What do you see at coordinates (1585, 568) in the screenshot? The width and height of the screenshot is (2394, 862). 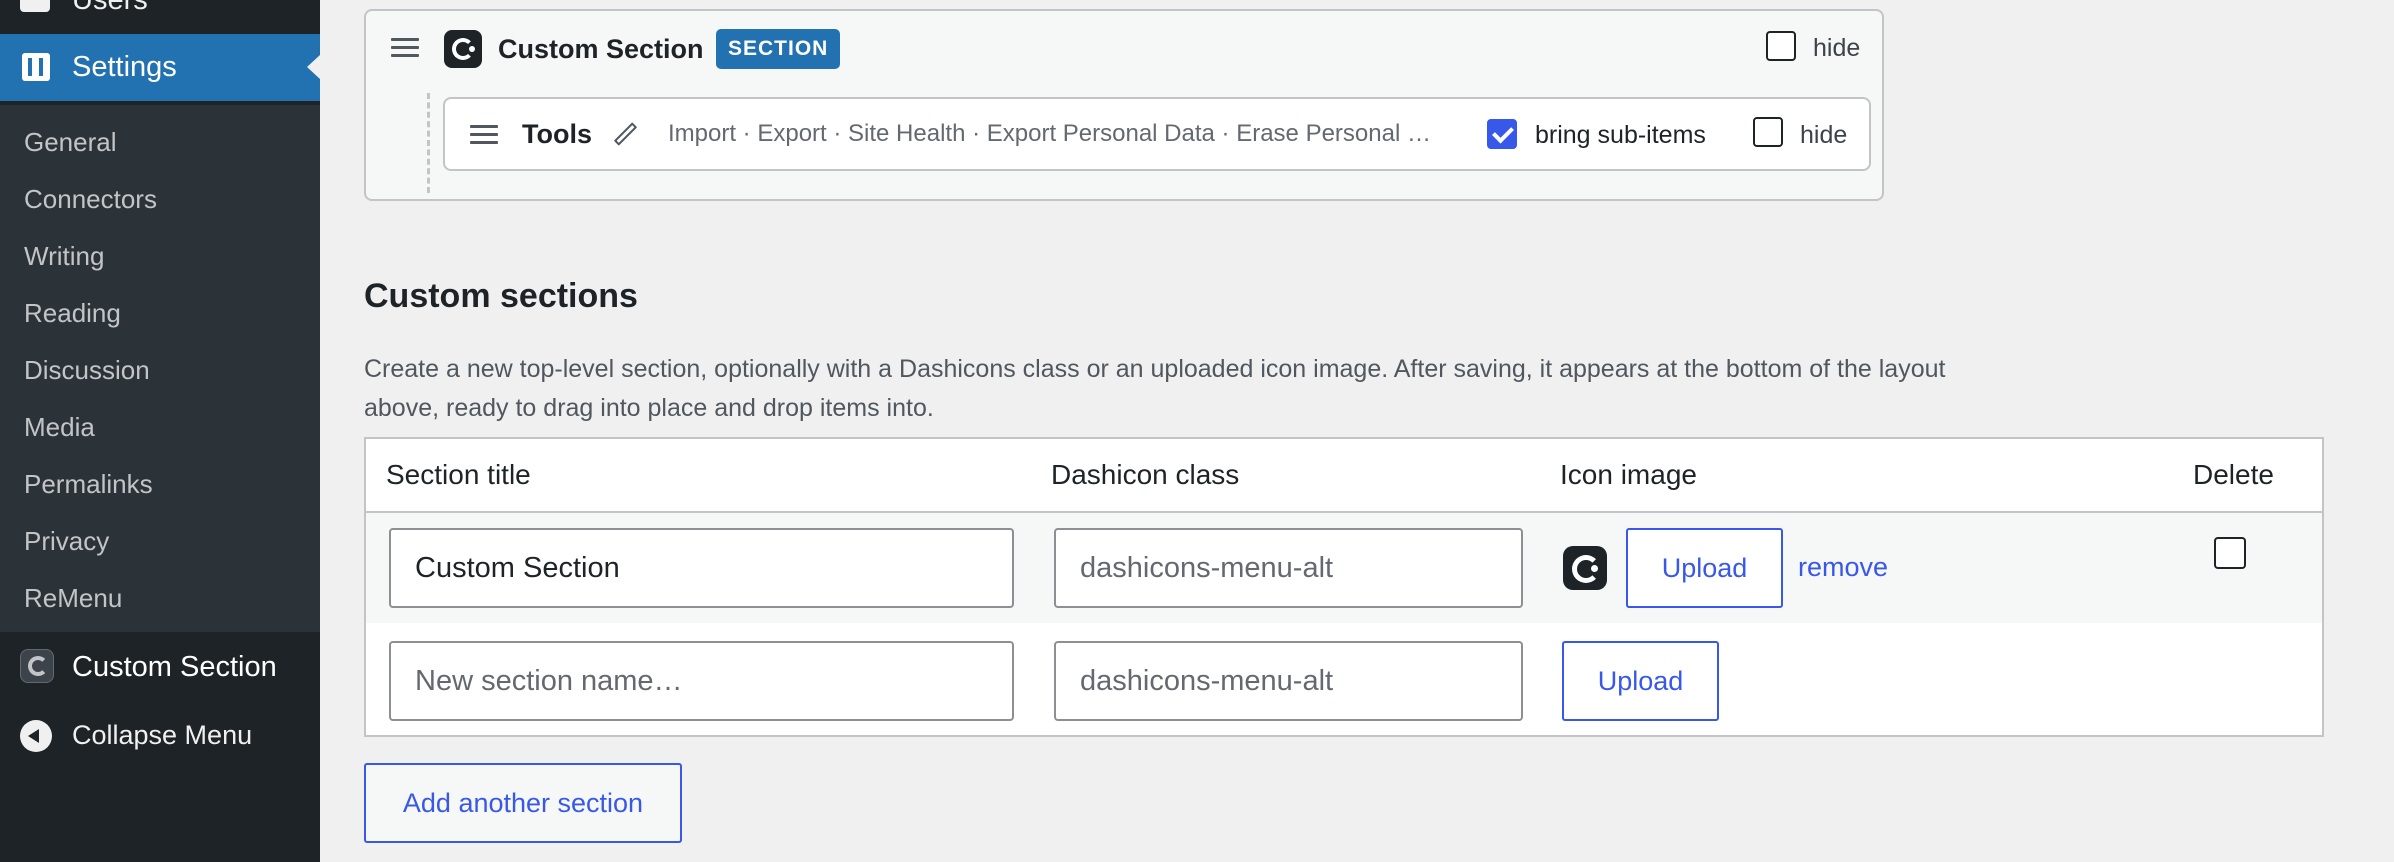 I see `uploaded-icon-image` at bounding box center [1585, 568].